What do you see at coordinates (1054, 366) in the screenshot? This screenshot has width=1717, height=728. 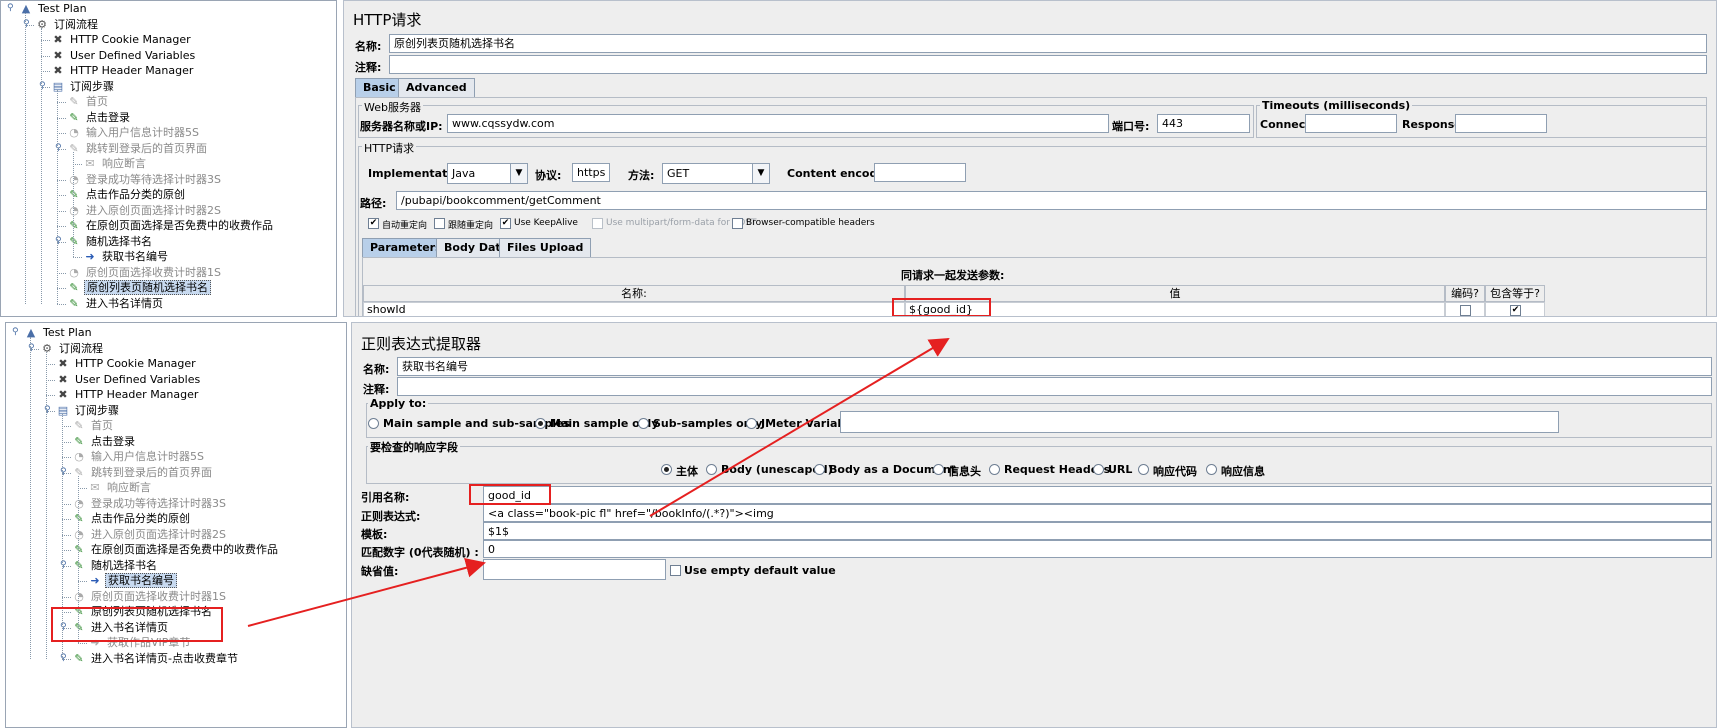 I see `name-field: 获取书名编号` at bounding box center [1054, 366].